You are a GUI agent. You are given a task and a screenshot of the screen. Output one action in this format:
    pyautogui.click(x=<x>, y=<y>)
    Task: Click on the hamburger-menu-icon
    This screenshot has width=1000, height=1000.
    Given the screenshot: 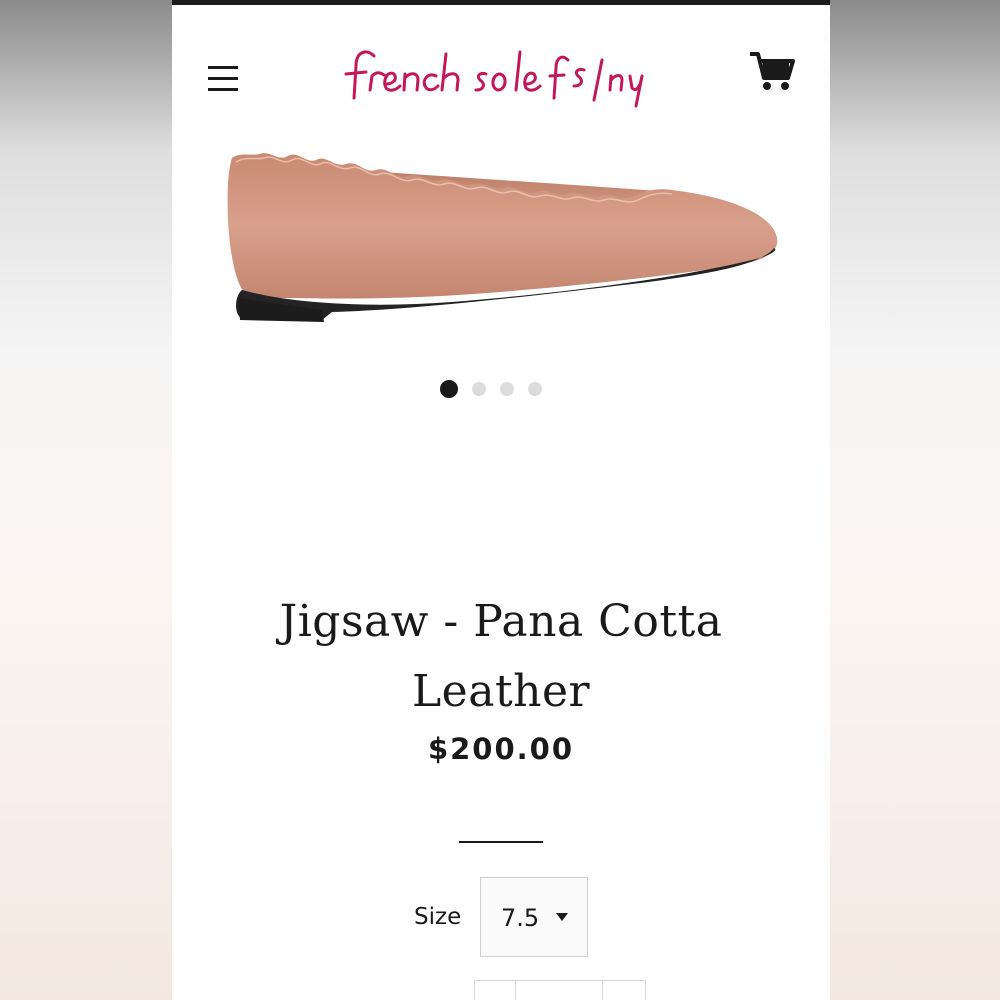 What is the action you would take?
    pyautogui.click(x=223, y=79)
    